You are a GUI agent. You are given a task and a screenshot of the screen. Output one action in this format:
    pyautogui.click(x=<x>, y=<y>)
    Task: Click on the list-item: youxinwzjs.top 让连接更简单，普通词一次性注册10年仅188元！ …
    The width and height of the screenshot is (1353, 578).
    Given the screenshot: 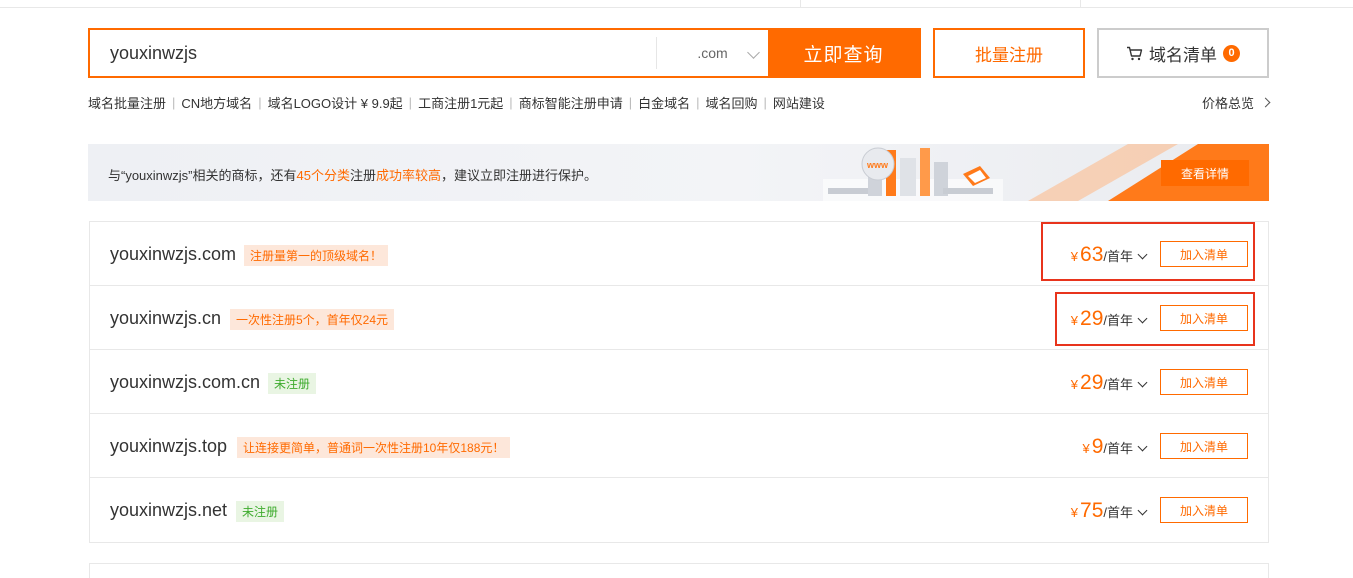 What is the action you would take?
    pyautogui.click(x=679, y=446)
    